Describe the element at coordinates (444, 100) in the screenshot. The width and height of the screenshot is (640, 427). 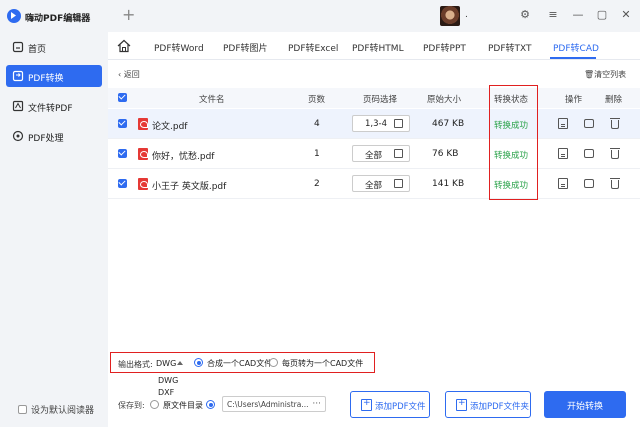
I see `header-size: 原始大小` at that location.